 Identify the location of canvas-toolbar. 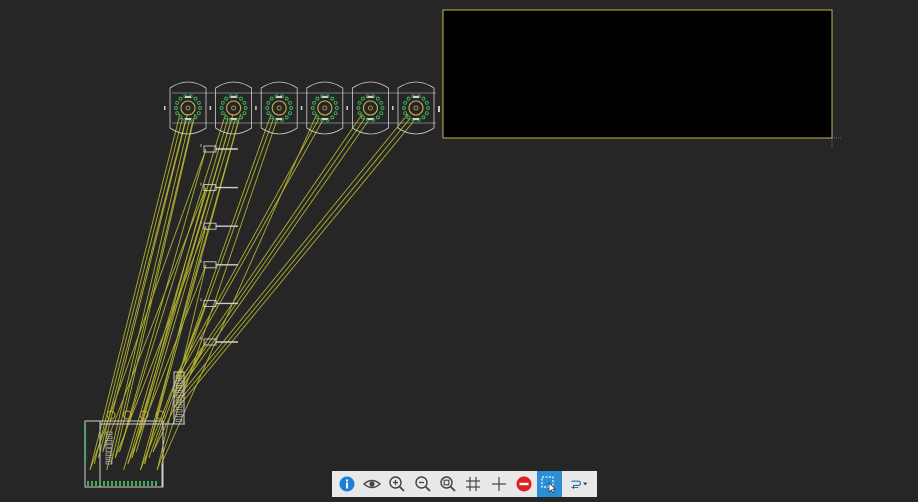
(464, 484).